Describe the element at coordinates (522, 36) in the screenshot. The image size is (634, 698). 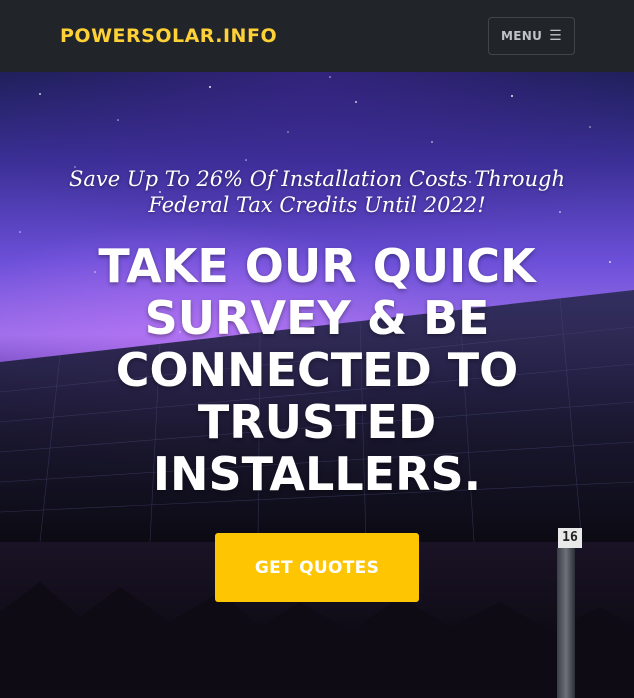
I see `menu-label: MENU` at that location.